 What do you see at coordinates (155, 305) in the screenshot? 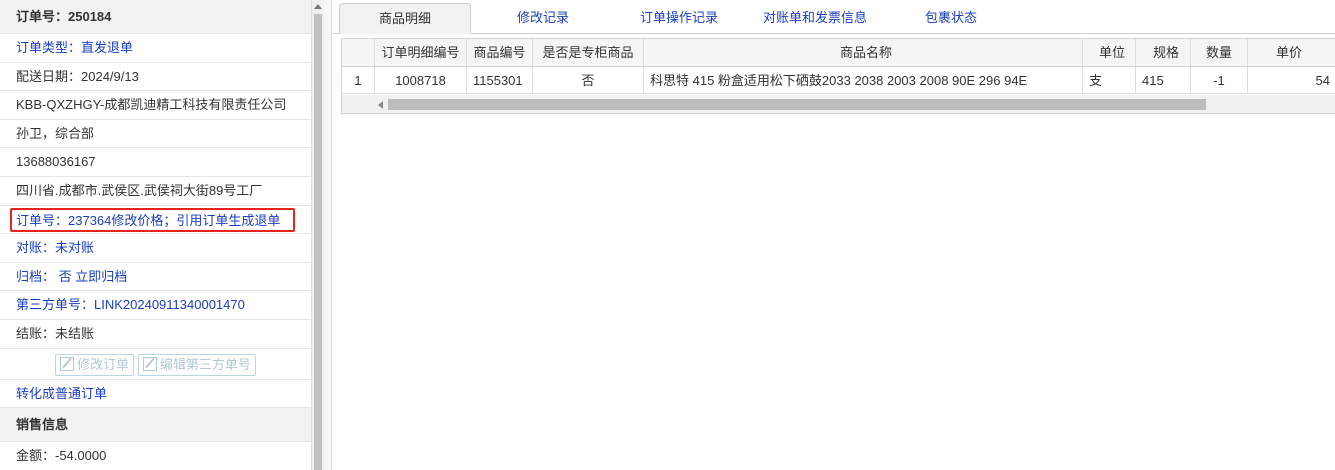
I see `third-party-order-number: 第三方单号：LINK20240911340001470` at bounding box center [155, 305].